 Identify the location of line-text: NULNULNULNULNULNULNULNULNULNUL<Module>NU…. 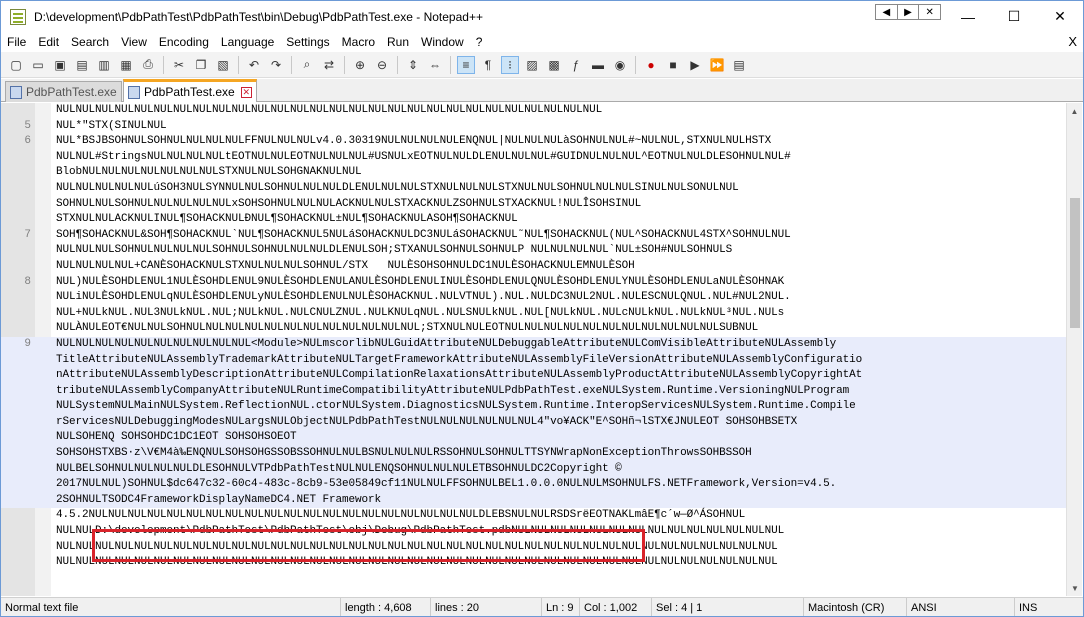
(446, 343).